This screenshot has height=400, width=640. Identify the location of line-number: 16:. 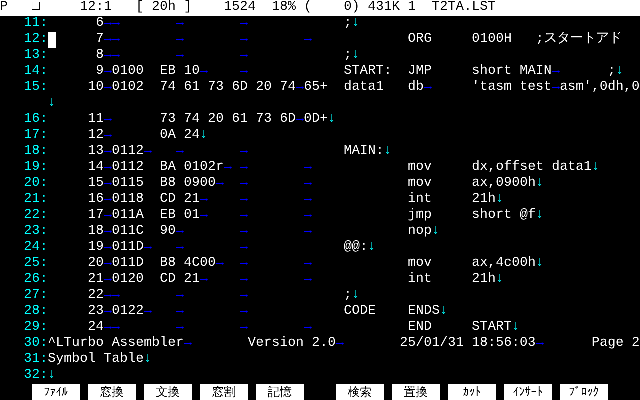
(36, 120).